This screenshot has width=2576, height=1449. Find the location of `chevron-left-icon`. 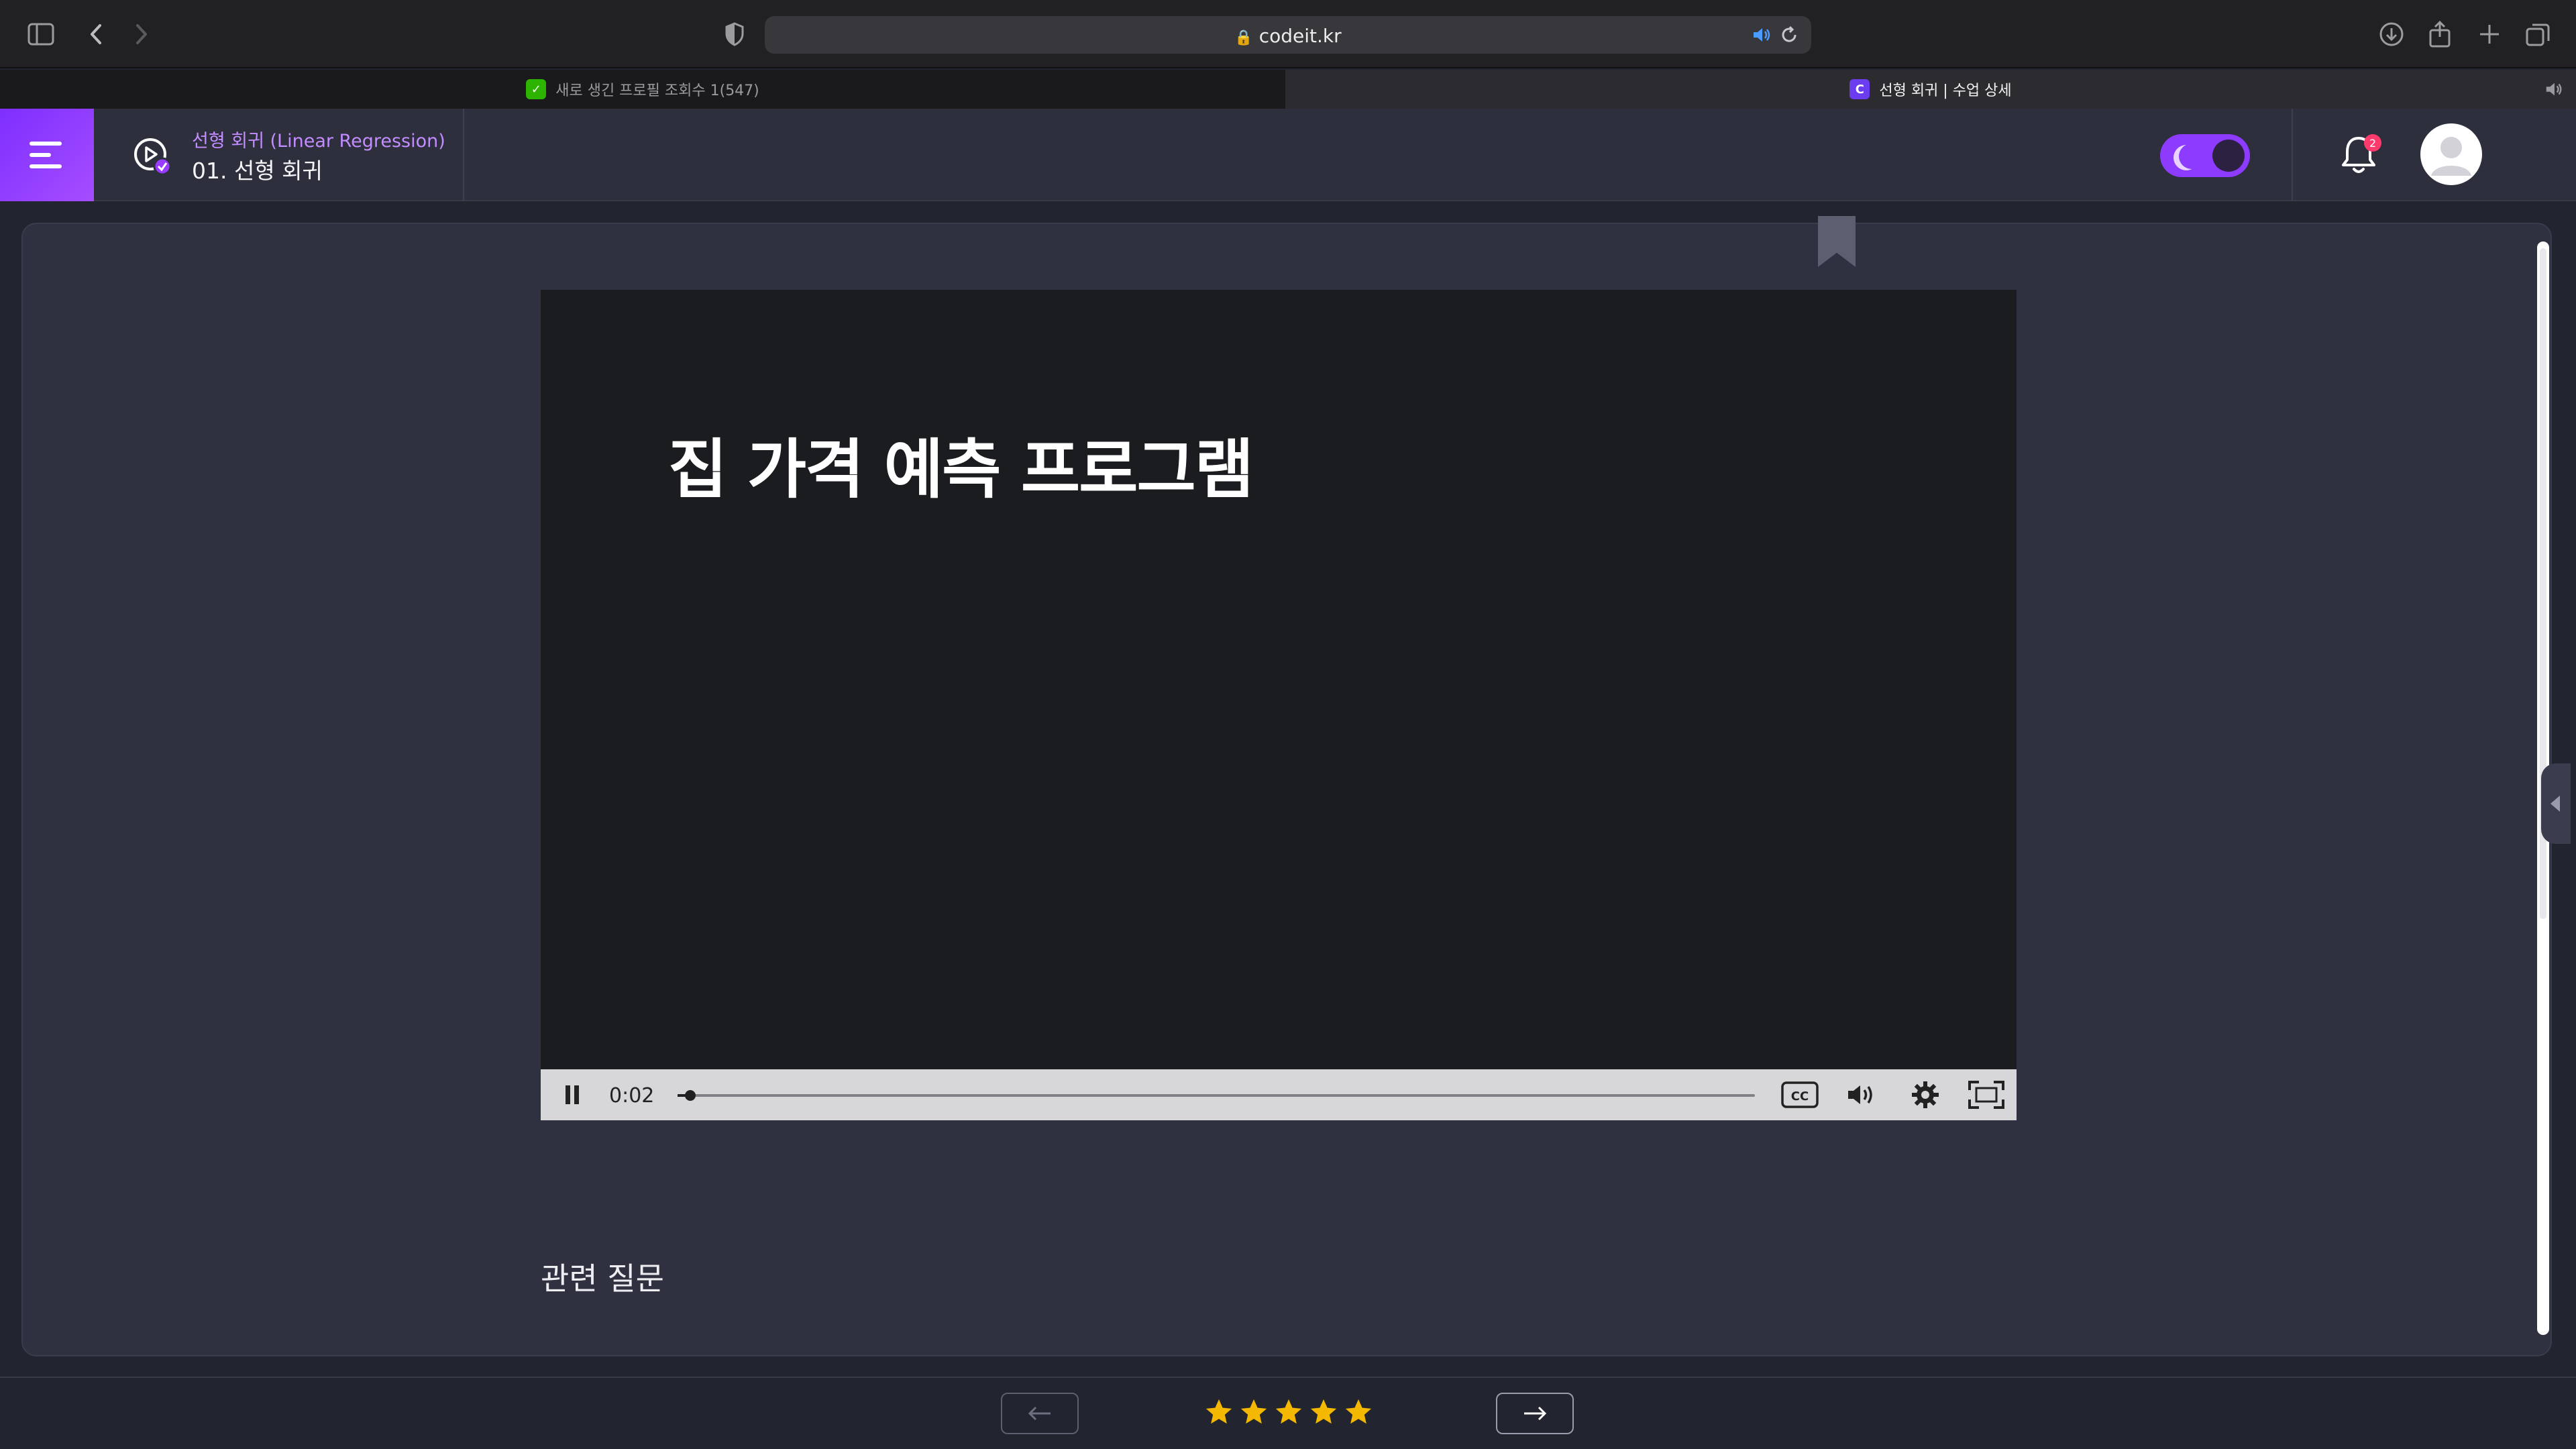

chevron-left-icon is located at coordinates (2555, 804).